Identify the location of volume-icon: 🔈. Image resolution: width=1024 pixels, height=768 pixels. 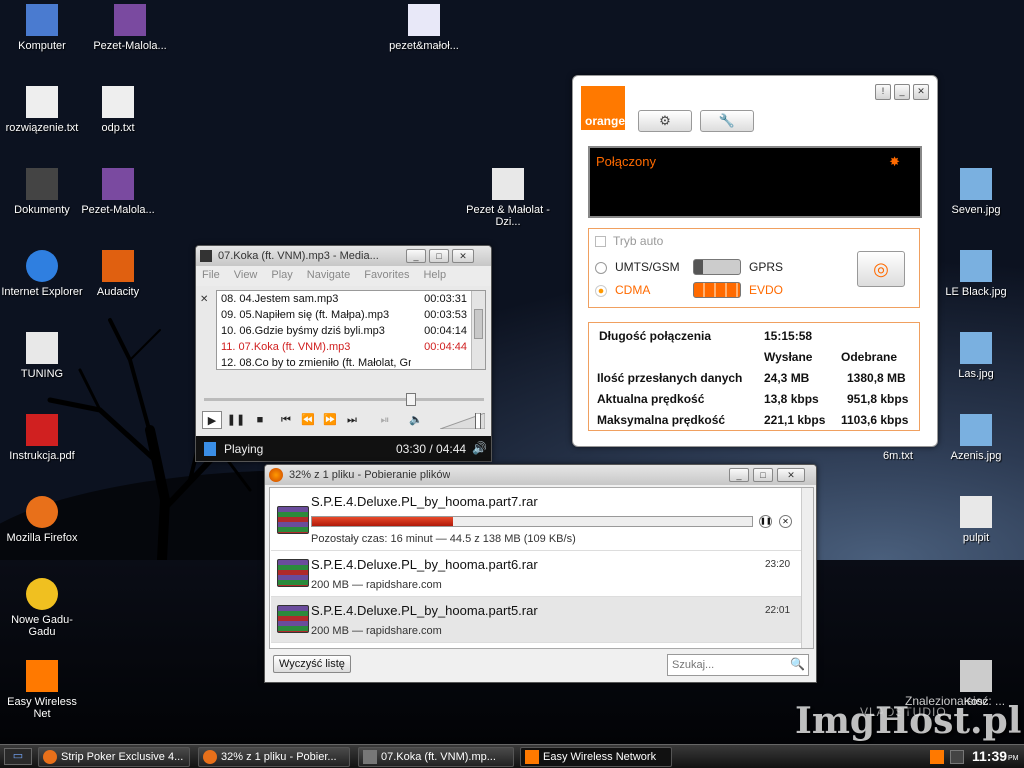
(416, 420).